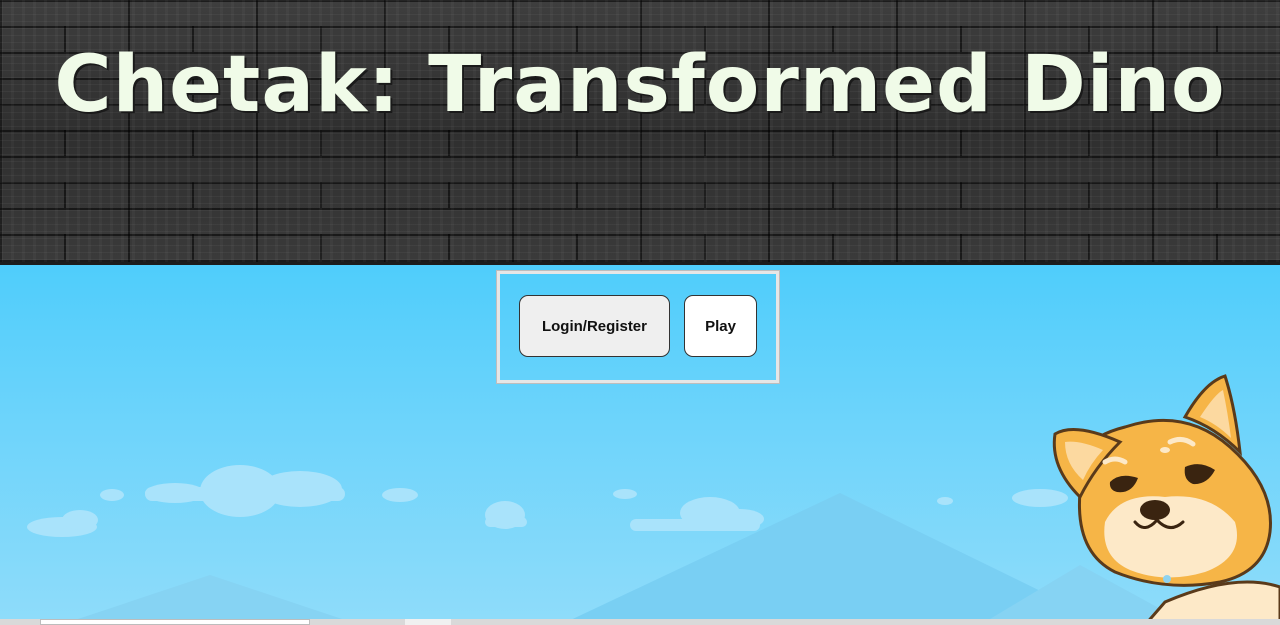 This screenshot has height=625, width=1280. Describe the element at coordinates (428, 622) in the screenshot. I see `scrollbar-thumb` at that location.